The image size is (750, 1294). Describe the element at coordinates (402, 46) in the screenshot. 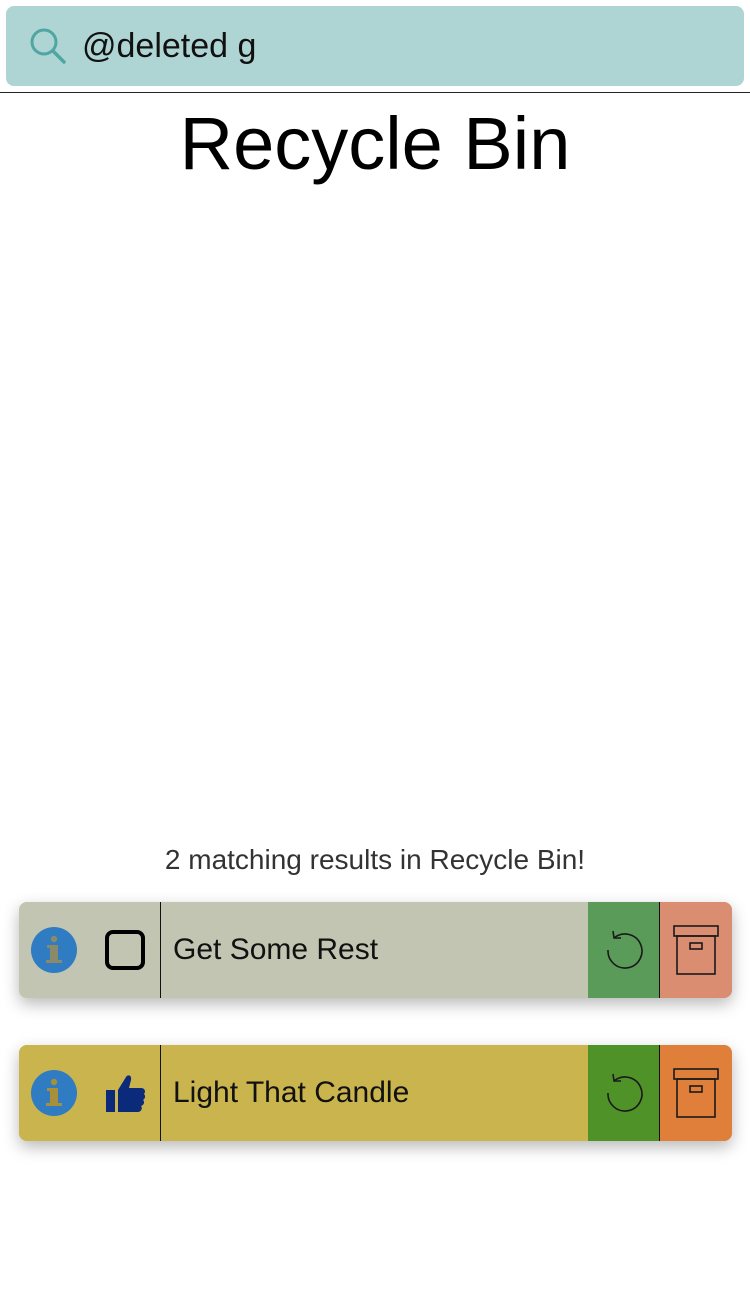

I see `search-input` at that location.